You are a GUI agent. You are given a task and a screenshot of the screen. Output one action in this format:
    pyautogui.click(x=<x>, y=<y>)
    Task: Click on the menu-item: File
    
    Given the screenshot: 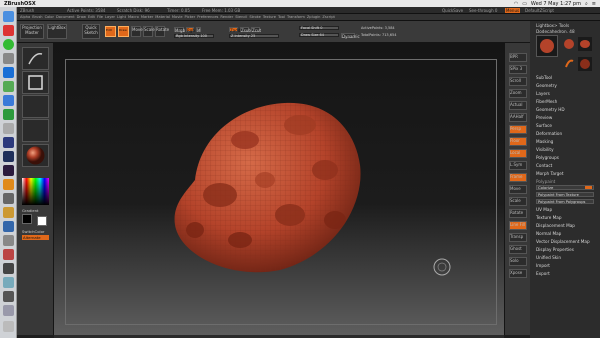 What is the action you would take?
    pyautogui.click(x=100, y=17)
    